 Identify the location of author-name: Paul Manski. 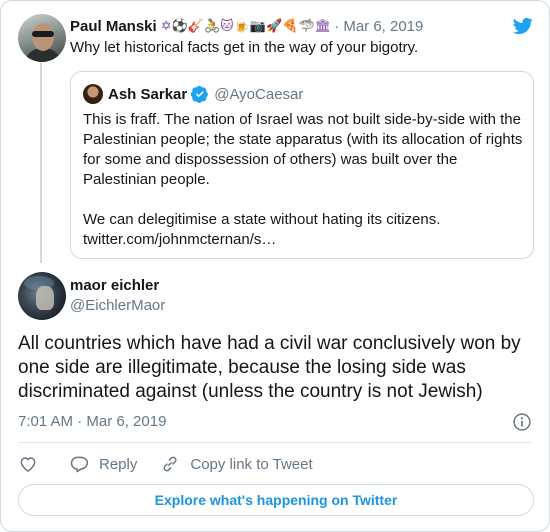
(113, 26).